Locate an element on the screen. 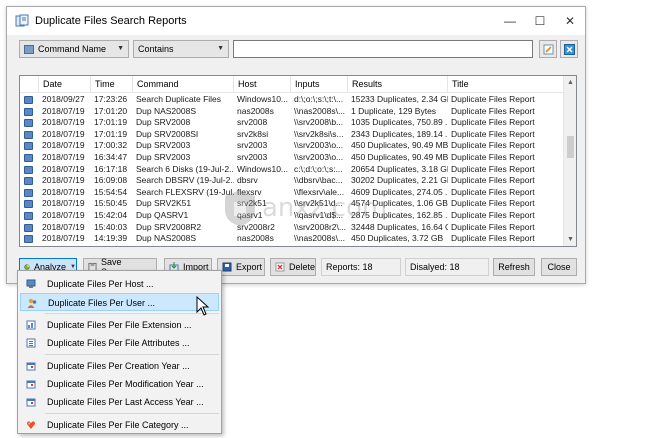  cell-date: 2018/09/27 is located at coordinates (63, 99).